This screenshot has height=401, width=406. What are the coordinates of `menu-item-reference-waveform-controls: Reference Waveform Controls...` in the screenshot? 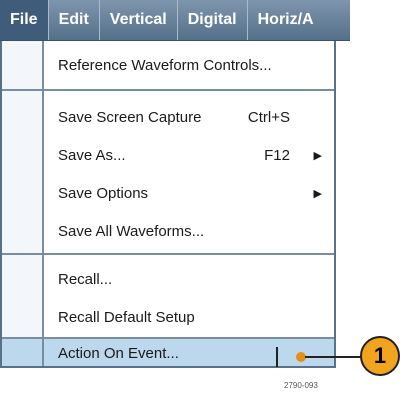 It's located at (189, 65).